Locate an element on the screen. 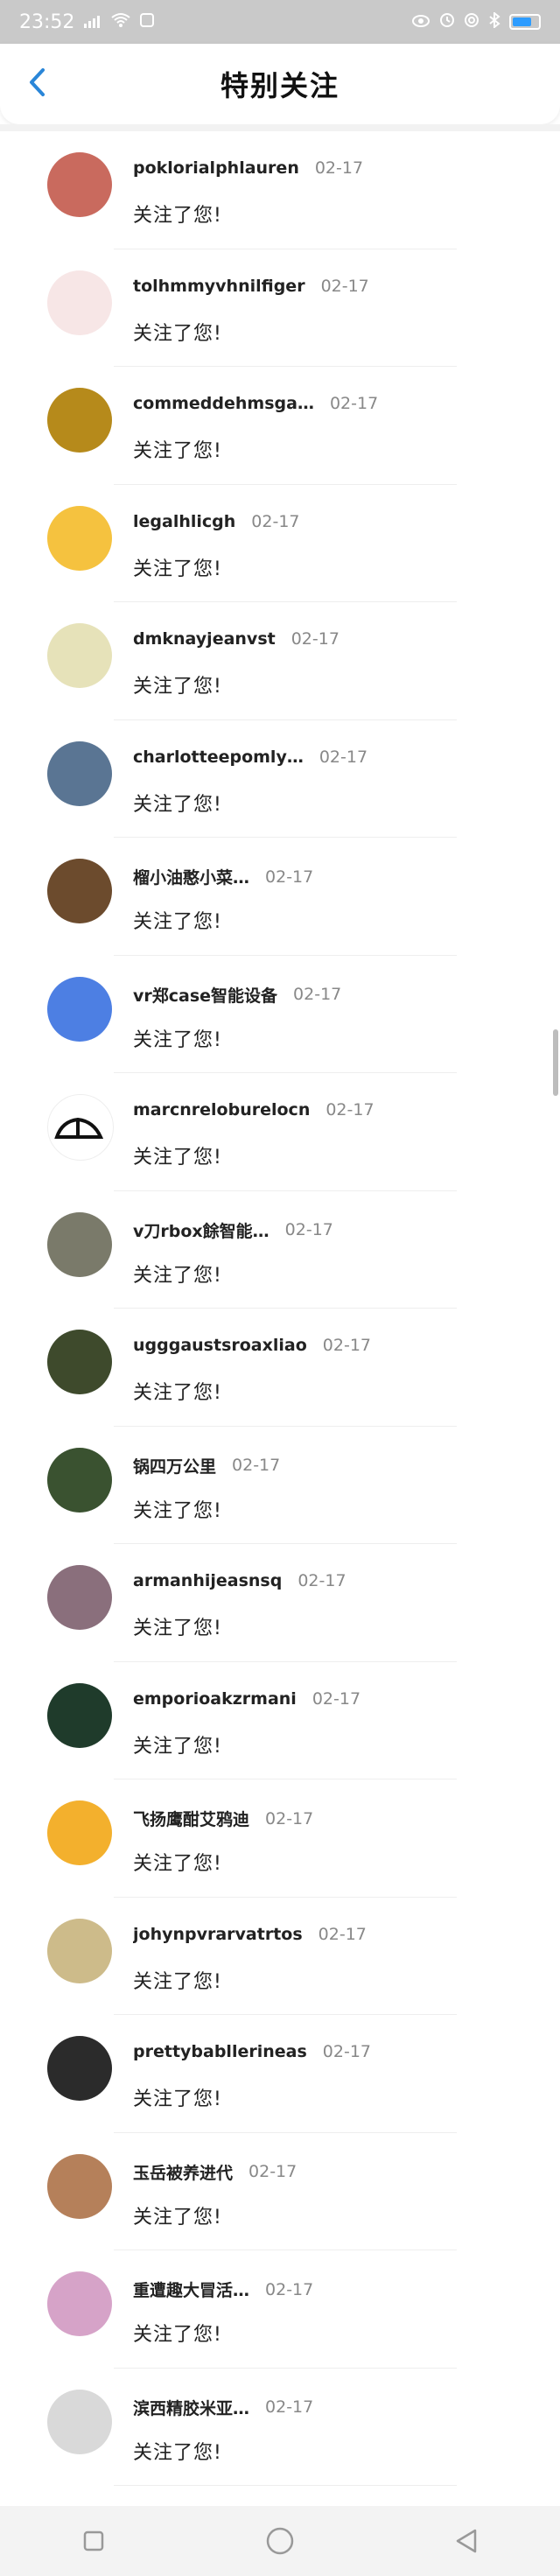  page-title: 特别关注 is located at coordinates (280, 85).